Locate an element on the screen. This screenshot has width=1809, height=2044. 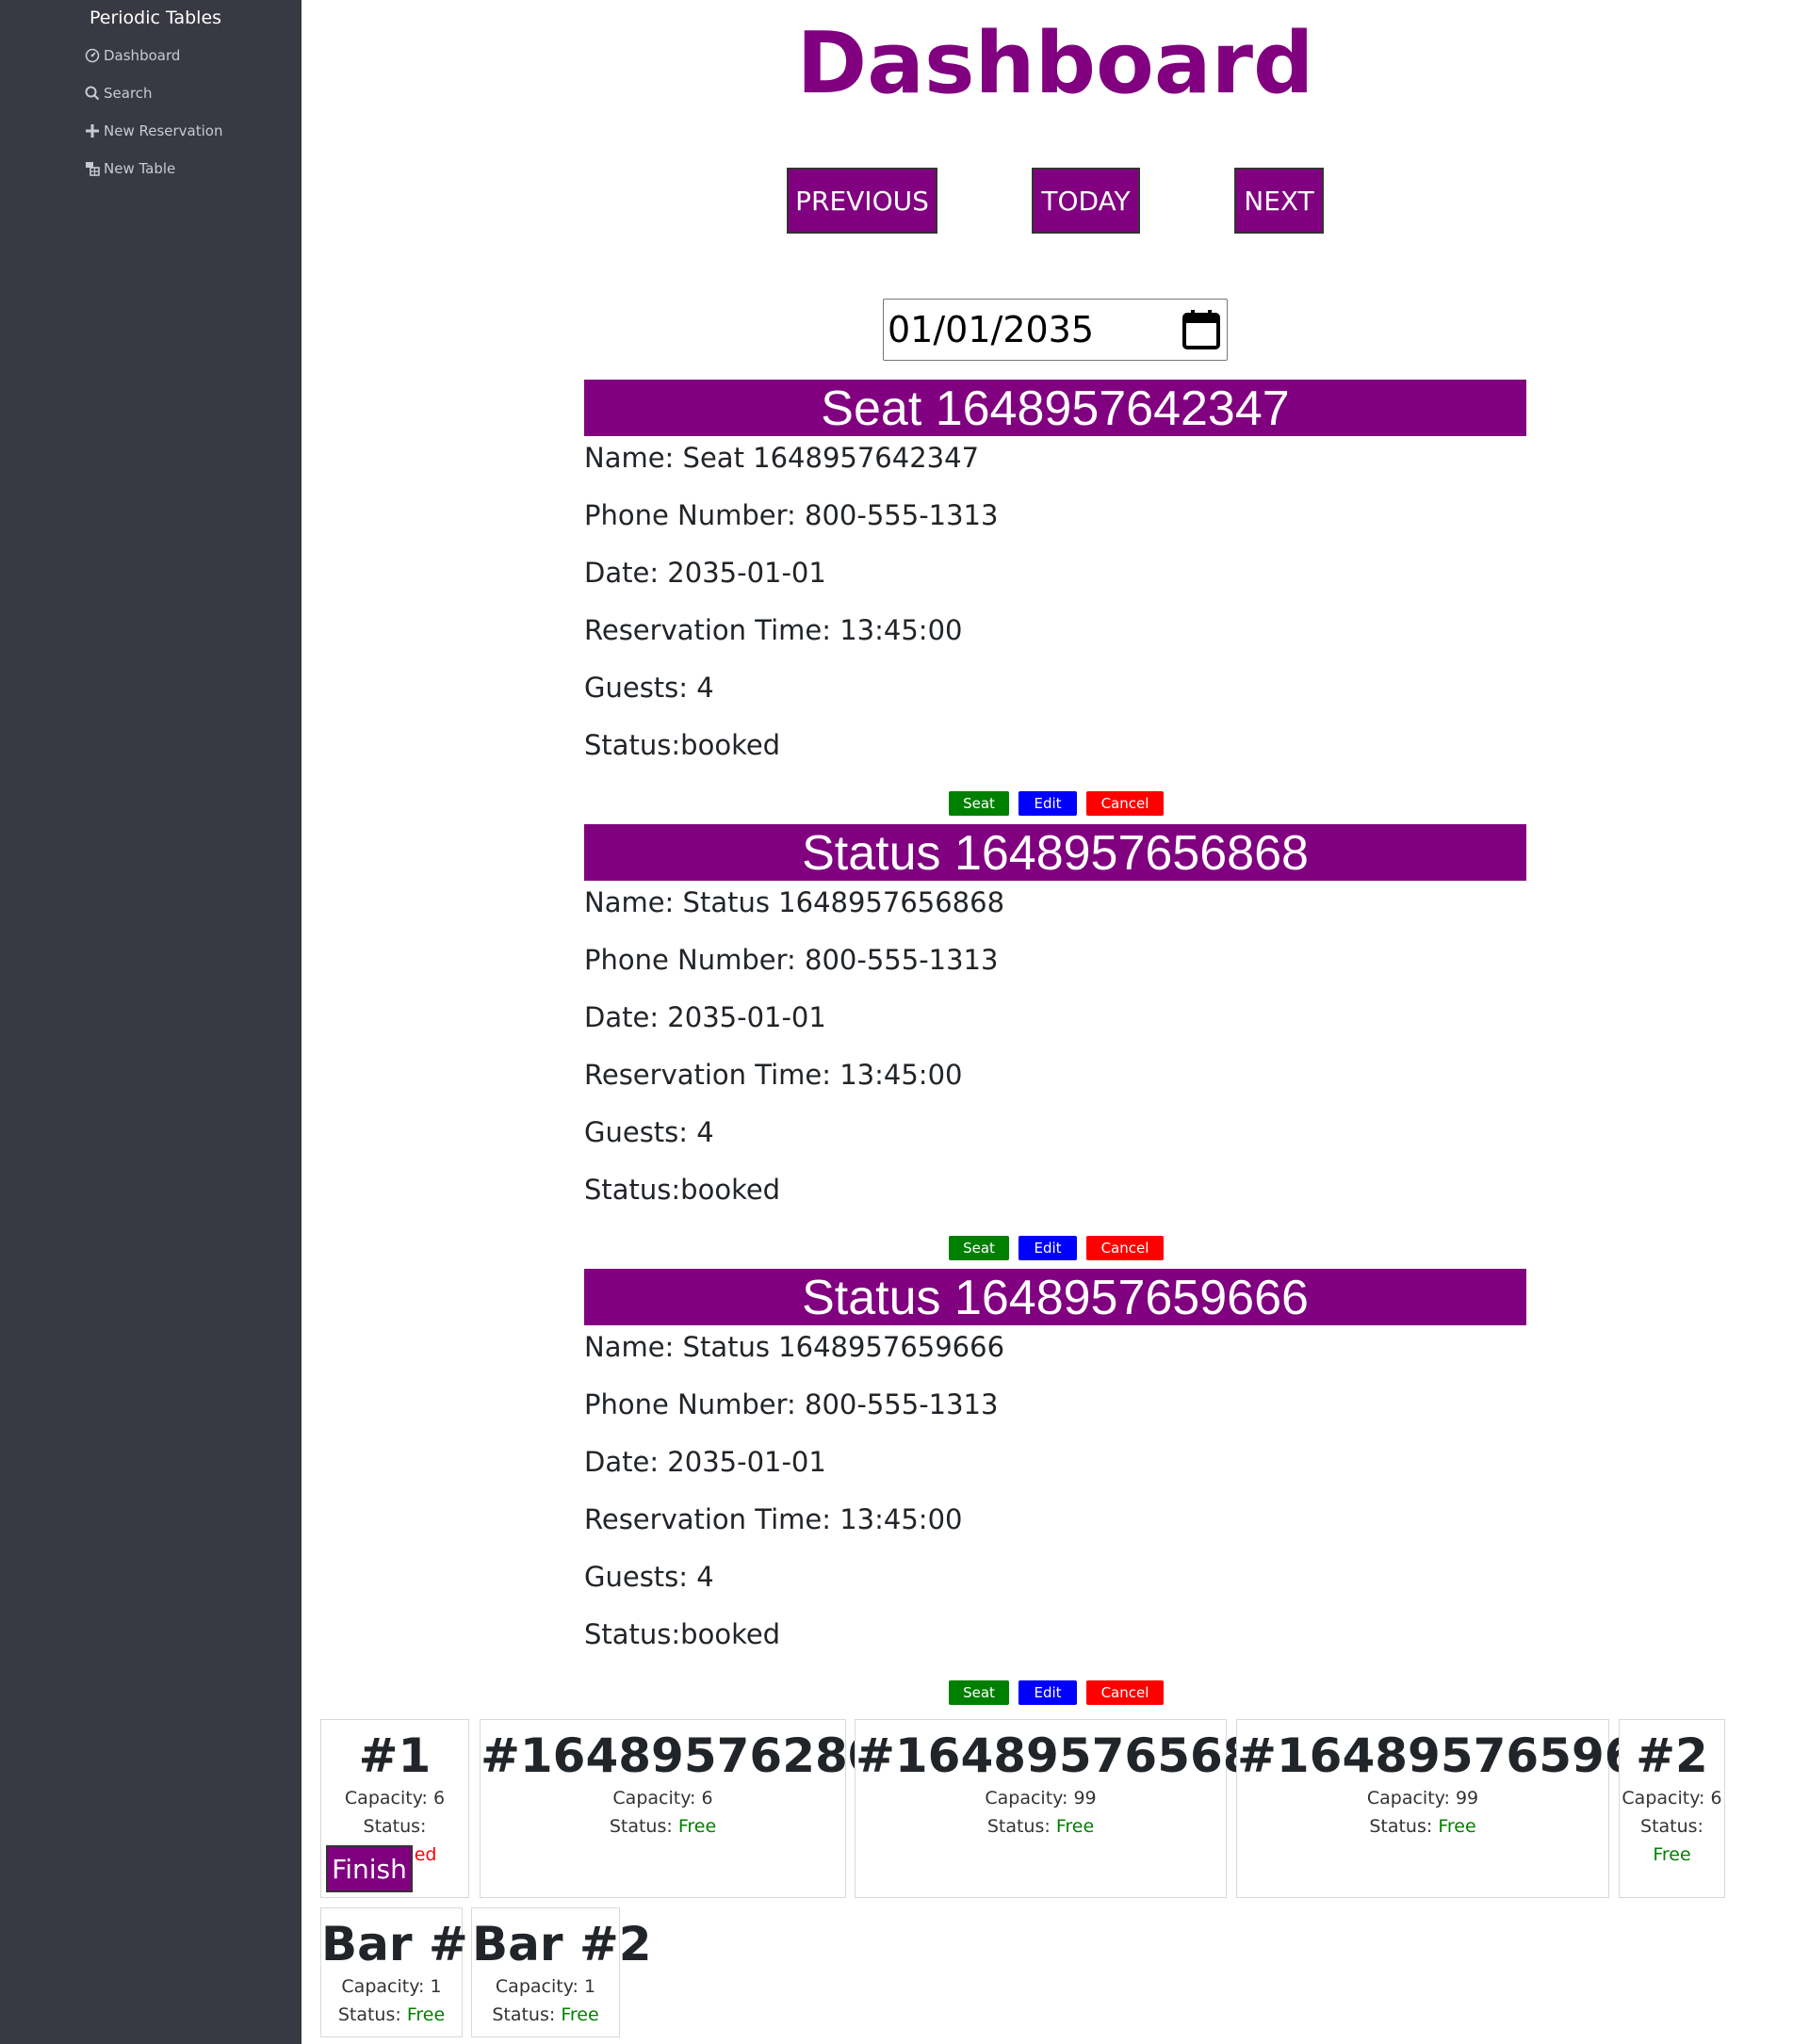
table-name: #2 is located at coordinates (1672, 1755).